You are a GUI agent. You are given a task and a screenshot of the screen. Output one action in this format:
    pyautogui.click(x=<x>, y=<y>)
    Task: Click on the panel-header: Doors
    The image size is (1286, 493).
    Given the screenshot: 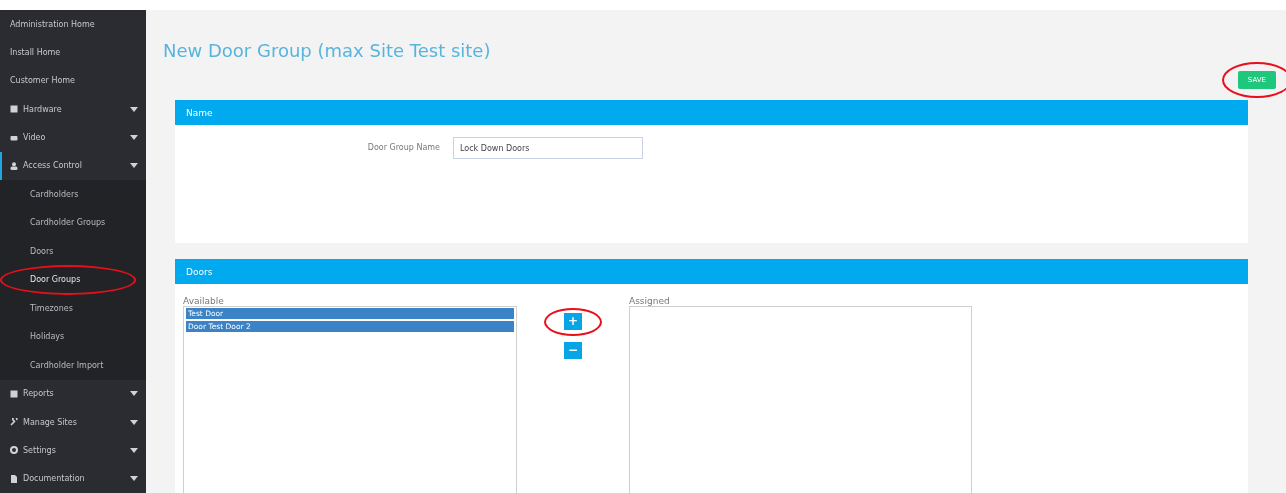 What is the action you would take?
    pyautogui.click(x=711, y=271)
    